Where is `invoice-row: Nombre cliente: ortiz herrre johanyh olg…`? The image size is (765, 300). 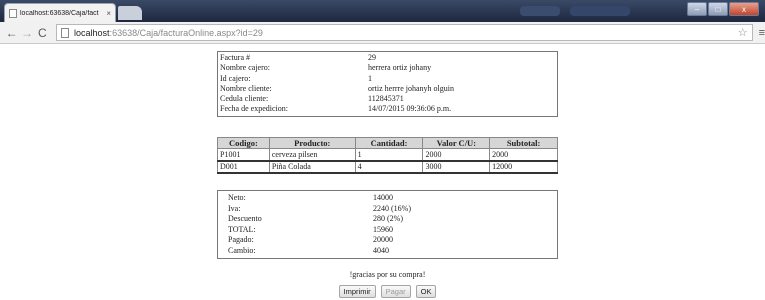
invoice-row: Nombre cliente: ortiz herrre johanyh olg… is located at coordinates (387, 89).